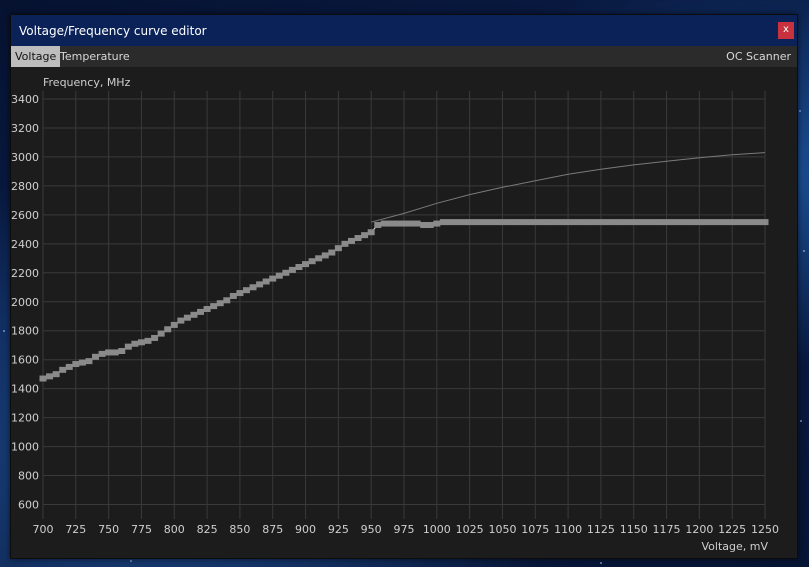 This screenshot has width=809, height=567. Describe the element at coordinates (305, 529) in the screenshot. I see `x-tick-label: 900` at that location.